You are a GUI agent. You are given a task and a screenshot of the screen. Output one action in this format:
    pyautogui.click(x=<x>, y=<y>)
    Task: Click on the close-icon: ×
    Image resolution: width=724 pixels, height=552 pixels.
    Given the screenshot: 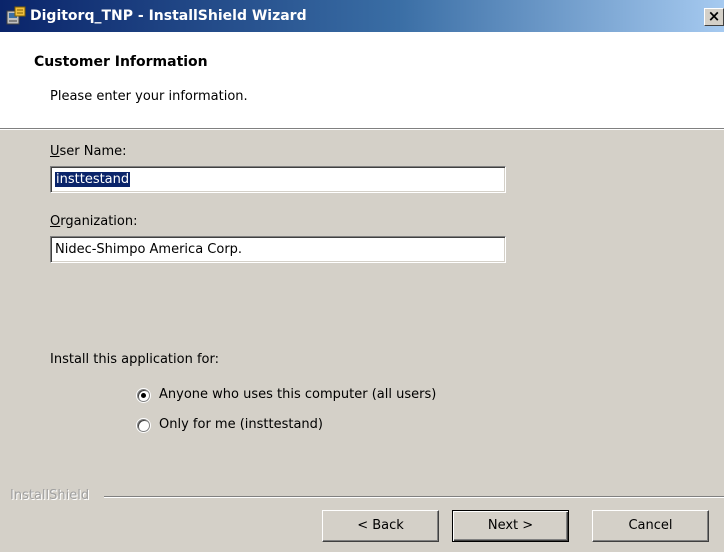 What is the action you would take?
    pyautogui.click(x=714, y=17)
    